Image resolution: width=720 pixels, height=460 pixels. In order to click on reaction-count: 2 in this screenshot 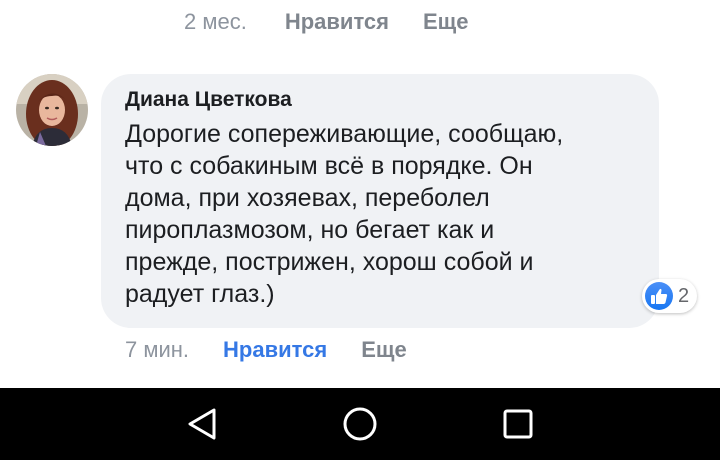, I will do `click(684, 295)`.